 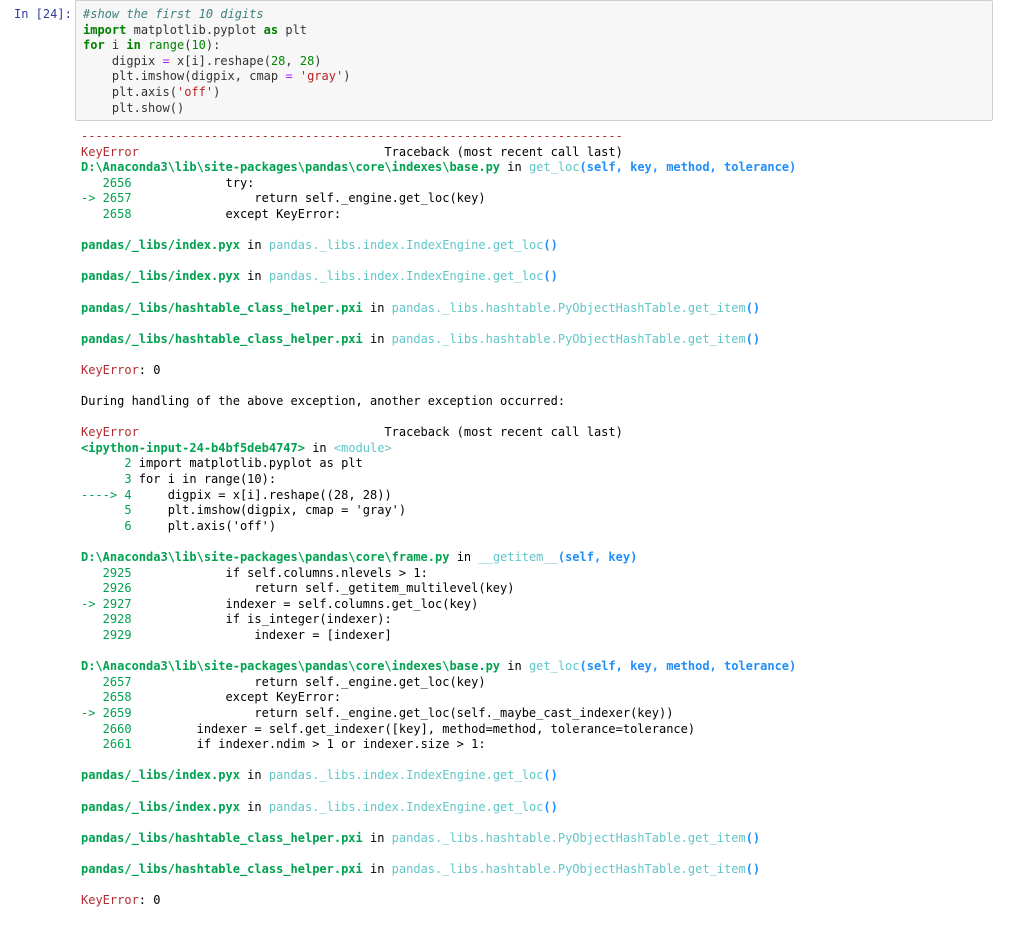 What do you see at coordinates (347, 76) in the screenshot?
I see `text-token: )` at bounding box center [347, 76].